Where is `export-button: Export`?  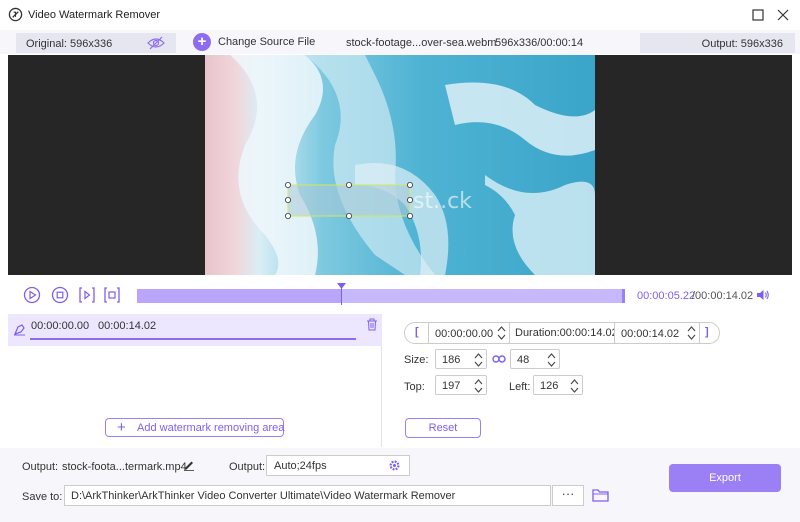
export-button: Export is located at coordinates (725, 478).